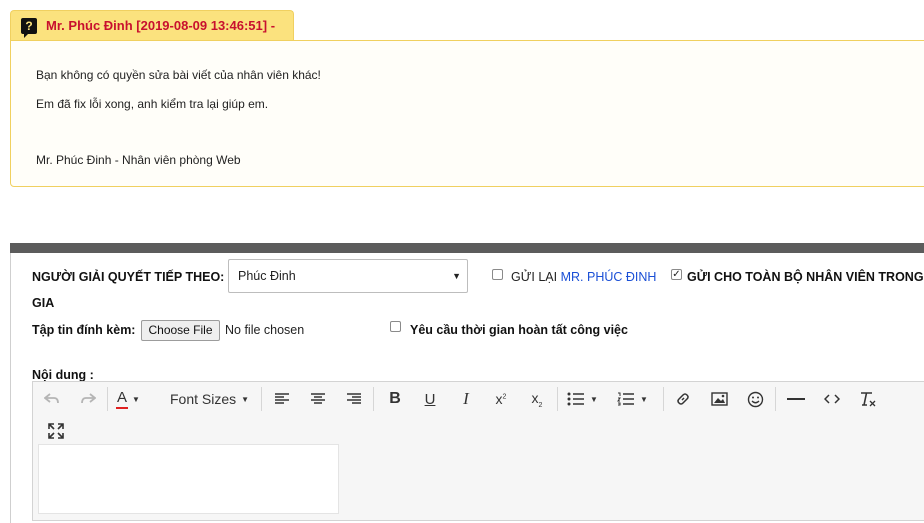 Image resolution: width=924 pixels, height=523 pixels. I want to click on bullet-list-icon, so click(575, 399).